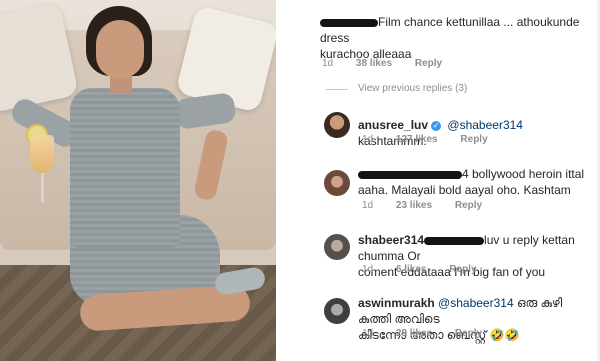 Image resolution: width=600 pixels, height=361 pixels. Describe the element at coordinates (374, 63) in the screenshot. I see `likes-count: 38 likes` at that location.